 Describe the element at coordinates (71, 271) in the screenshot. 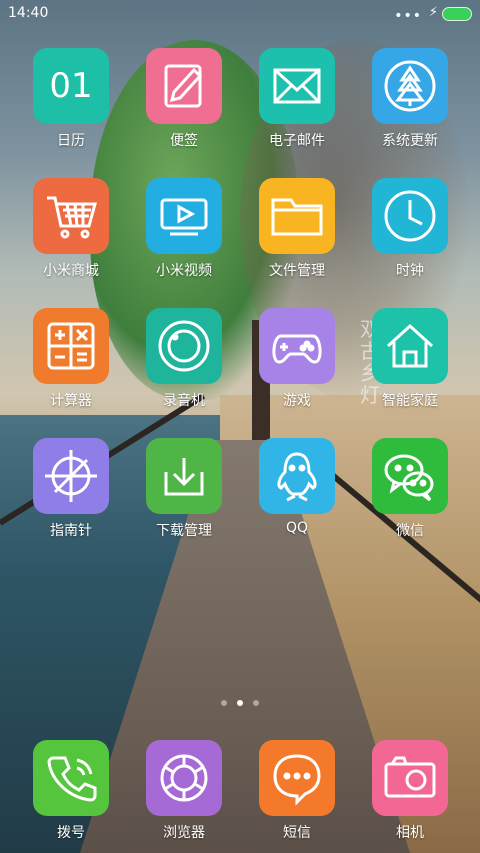

I see `app-label: 小米商城` at that location.